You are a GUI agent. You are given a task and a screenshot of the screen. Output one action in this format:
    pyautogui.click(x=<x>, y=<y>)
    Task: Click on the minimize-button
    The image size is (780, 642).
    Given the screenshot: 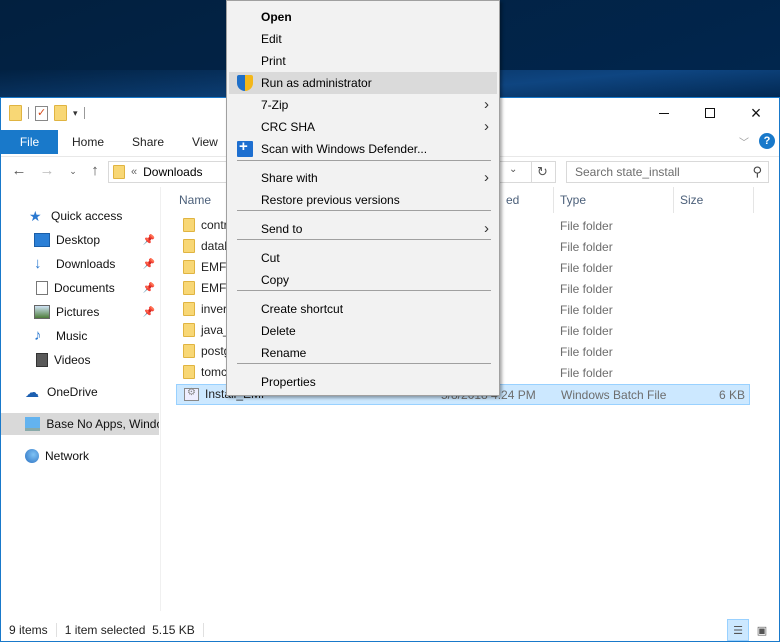 What is the action you would take?
    pyautogui.click(x=664, y=113)
    